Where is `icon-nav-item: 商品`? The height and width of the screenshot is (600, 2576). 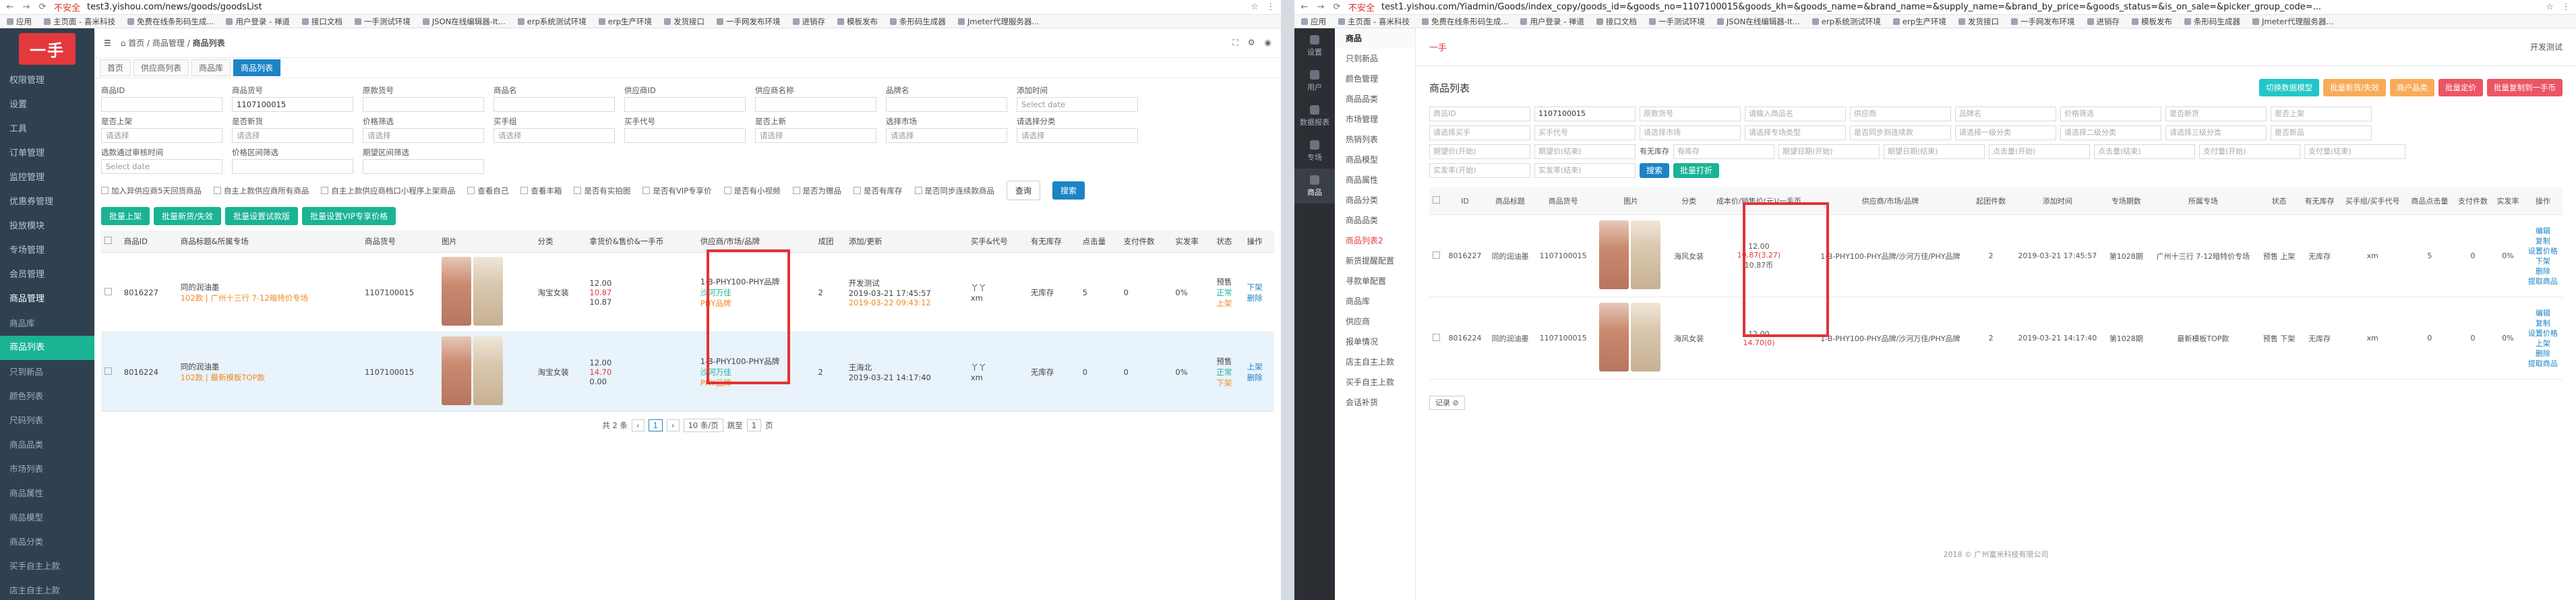 icon-nav-item: 商品 is located at coordinates (1314, 186).